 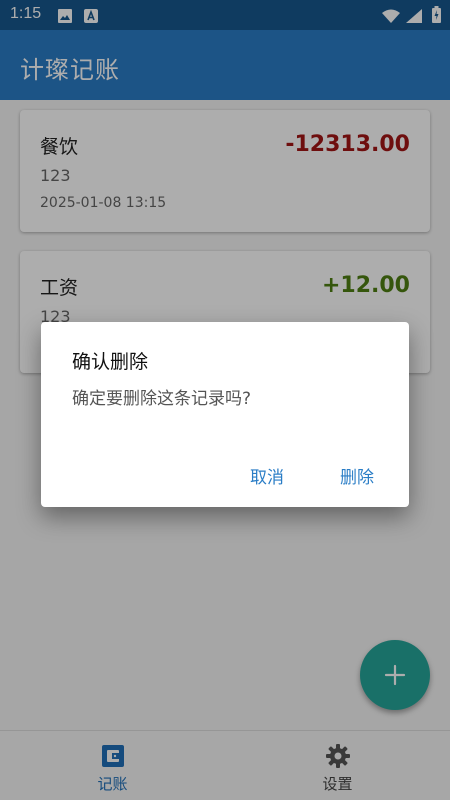 I want to click on dialog-message: 确定要删除这条记录吗?, so click(x=162, y=399).